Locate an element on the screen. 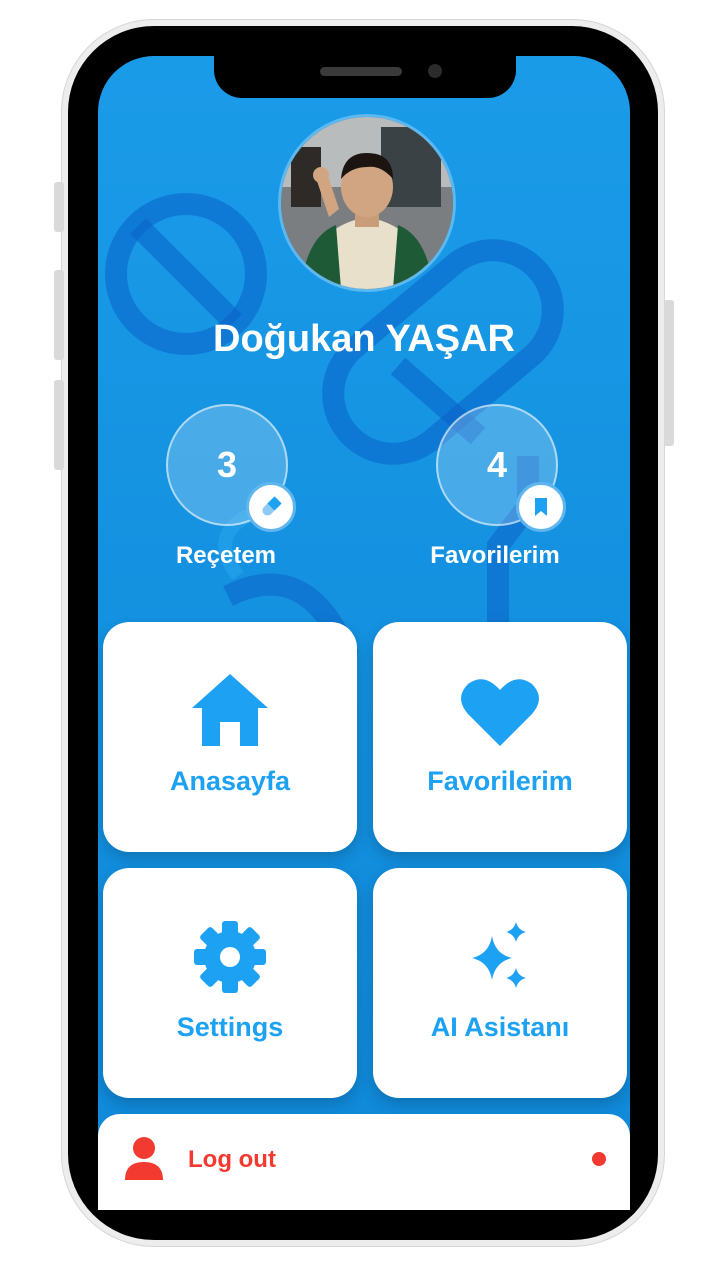 Image resolution: width=720 pixels, height=1280 pixels. bookmark-badge is located at coordinates (541, 507).